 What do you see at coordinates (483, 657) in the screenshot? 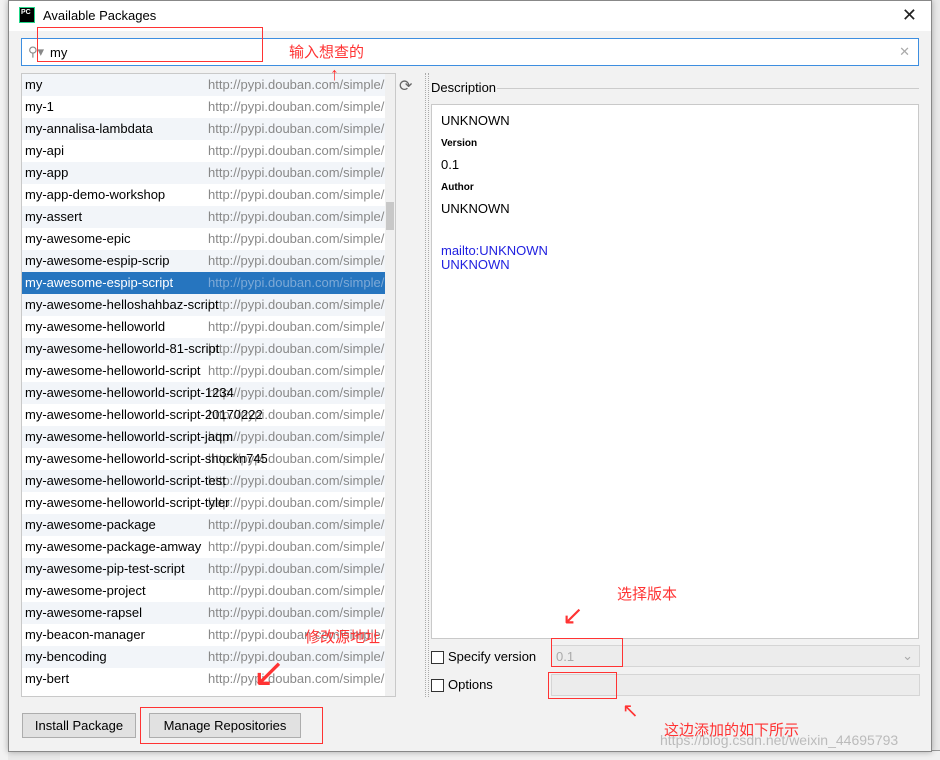
I see `specify-version-checkbox: Specify version` at bounding box center [483, 657].